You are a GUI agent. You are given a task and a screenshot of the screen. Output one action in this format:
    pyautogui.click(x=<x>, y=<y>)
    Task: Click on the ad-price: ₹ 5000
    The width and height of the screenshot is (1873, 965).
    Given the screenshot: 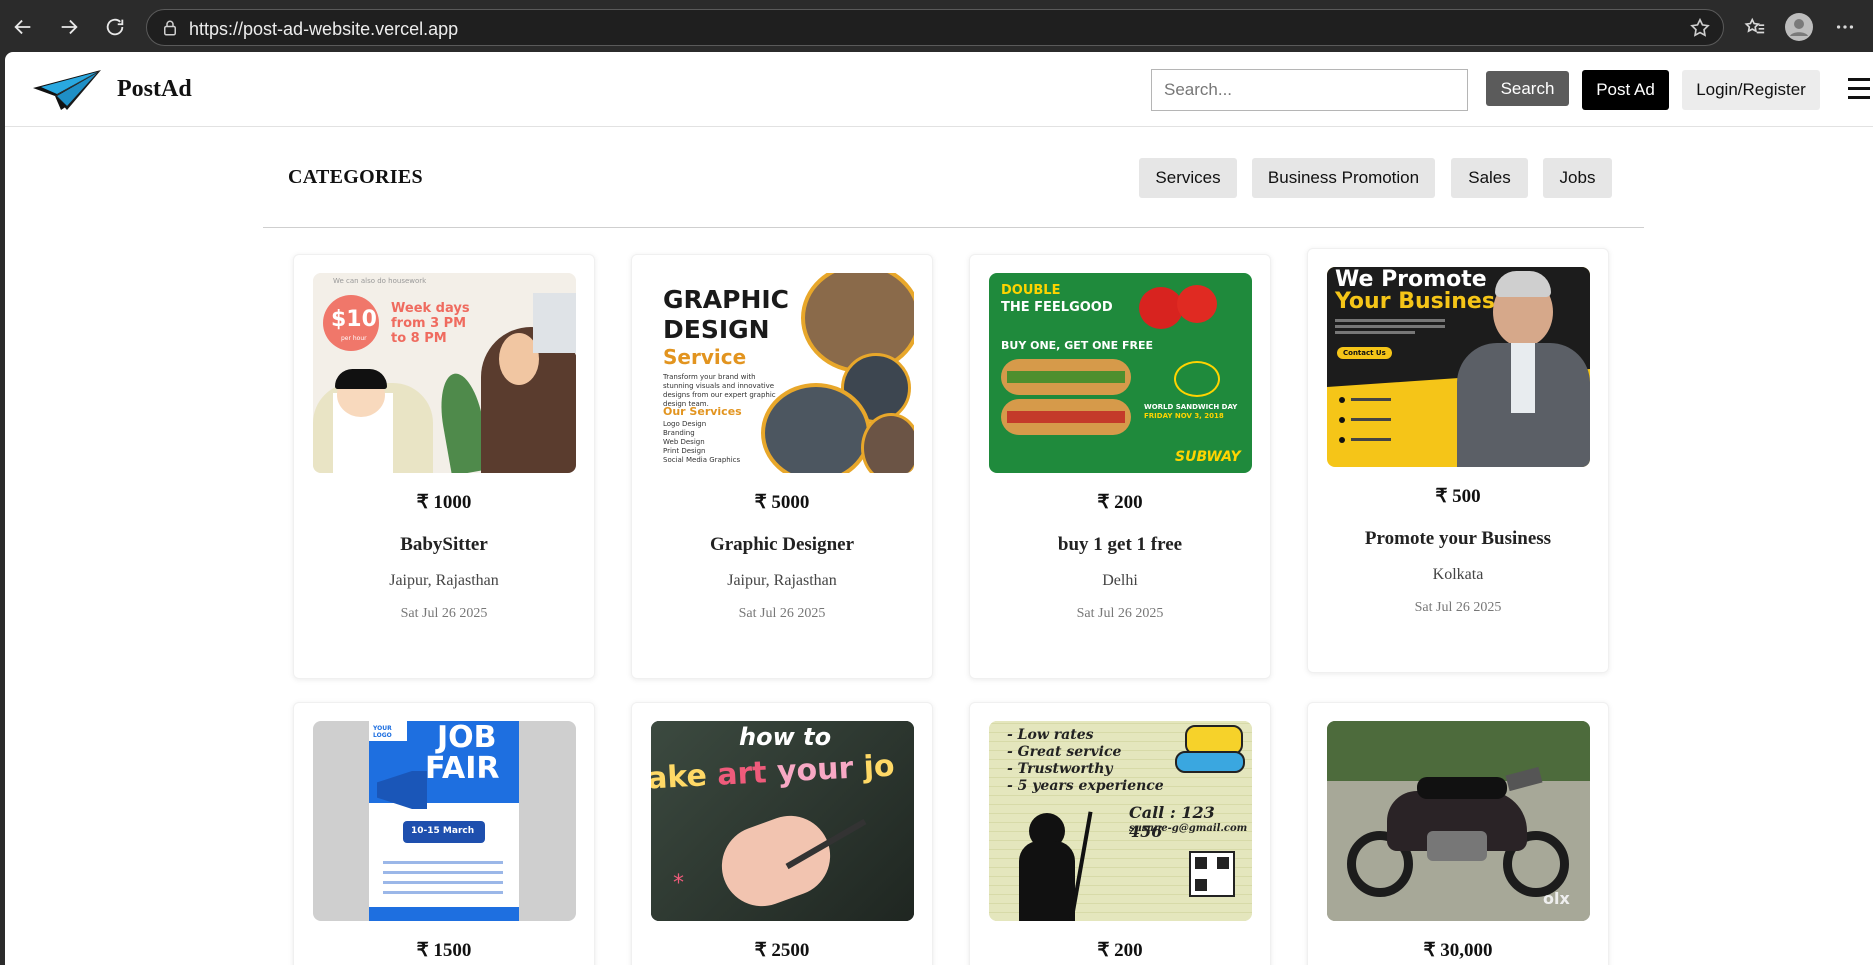 What is the action you would take?
    pyautogui.click(x=782, y=502)
    